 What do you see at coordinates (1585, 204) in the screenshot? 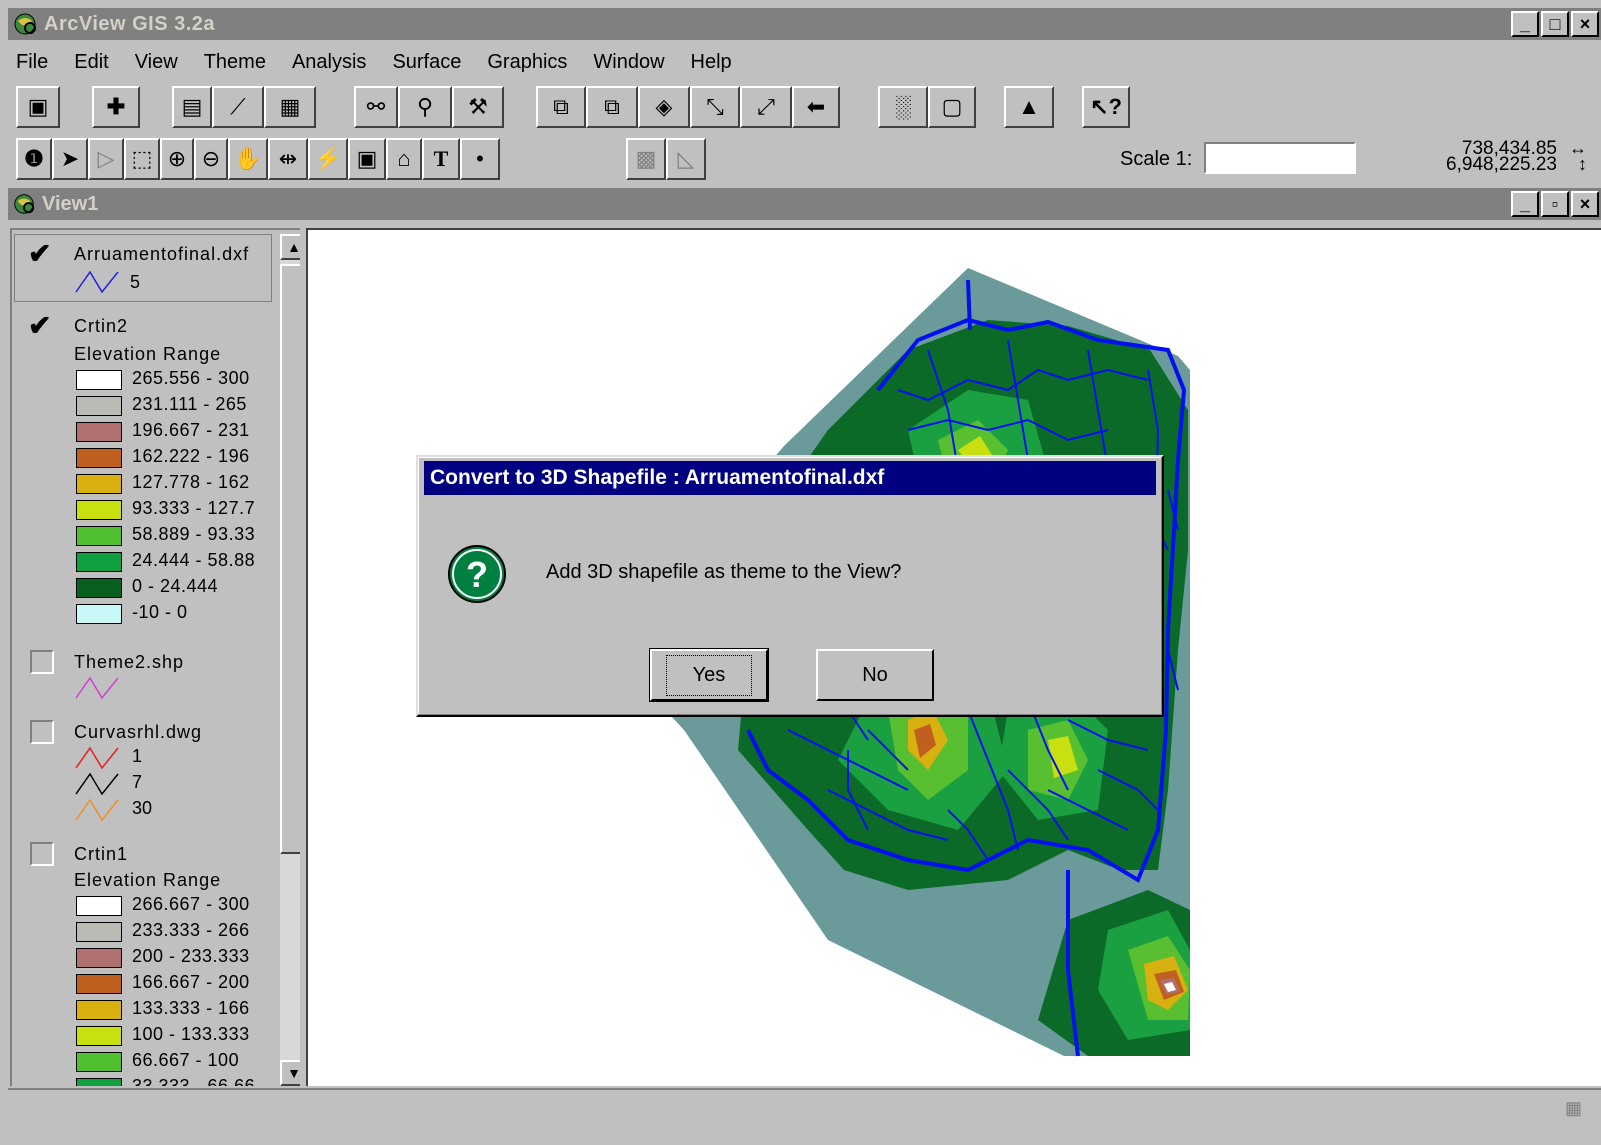
I see `view-close-button: ×` at bounding box center [1585, 204].